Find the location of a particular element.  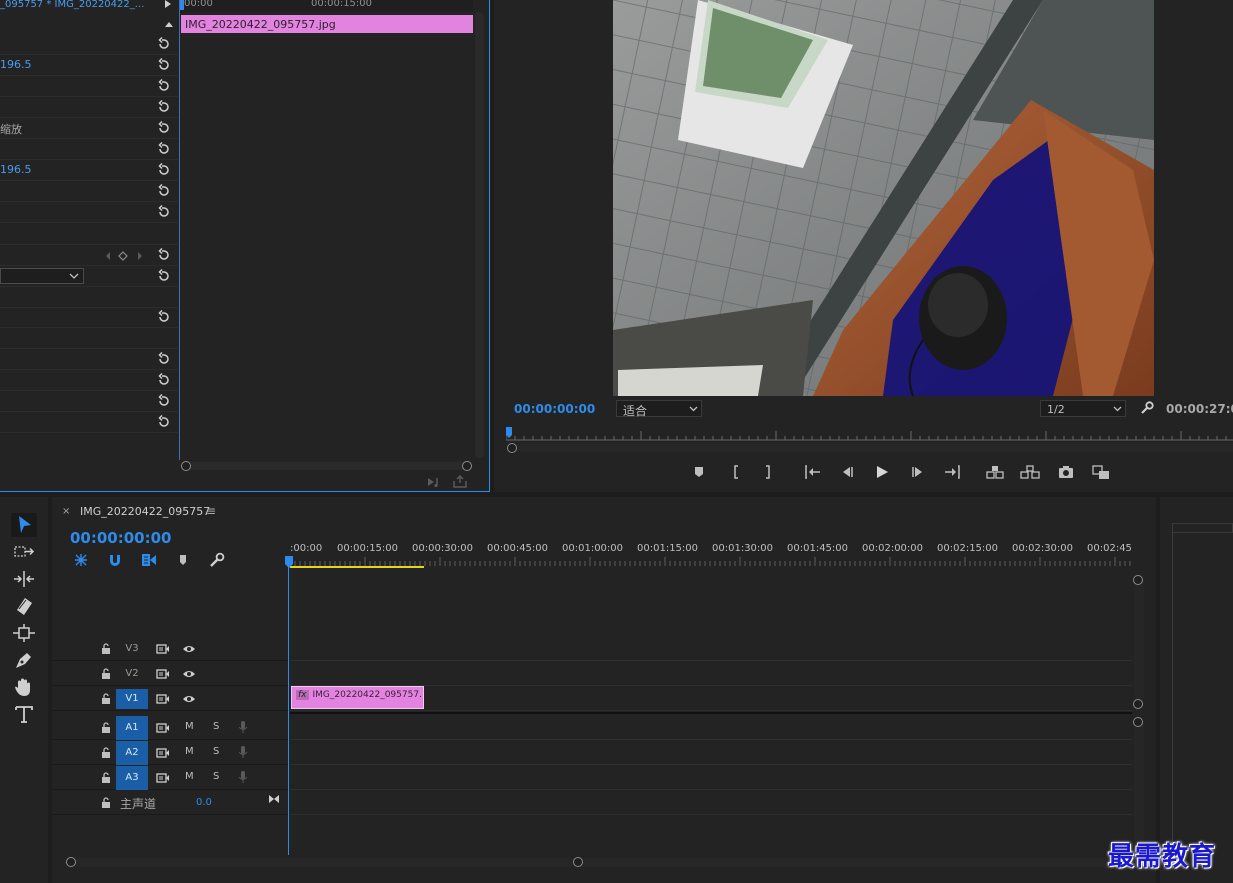

slip-tool is located at coordinates (24, 633).